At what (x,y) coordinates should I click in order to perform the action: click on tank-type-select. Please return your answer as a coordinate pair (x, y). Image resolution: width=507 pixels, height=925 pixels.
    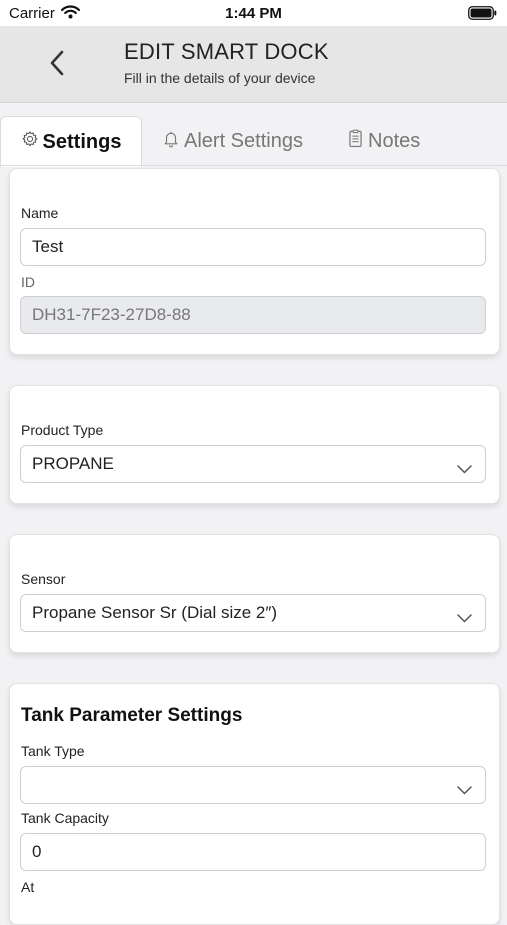
    Looking at the image, I should click on (253, 785).